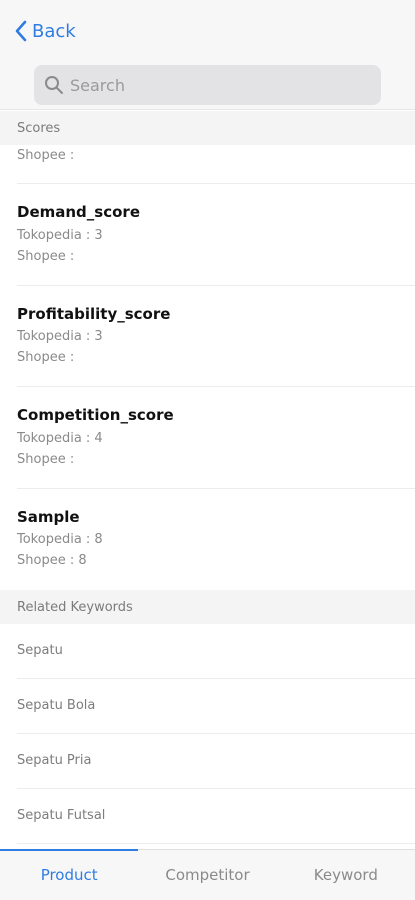 The width and height of the screenshot is (415, 900). I want to click on chevron-left-icon, so click(21, 31).